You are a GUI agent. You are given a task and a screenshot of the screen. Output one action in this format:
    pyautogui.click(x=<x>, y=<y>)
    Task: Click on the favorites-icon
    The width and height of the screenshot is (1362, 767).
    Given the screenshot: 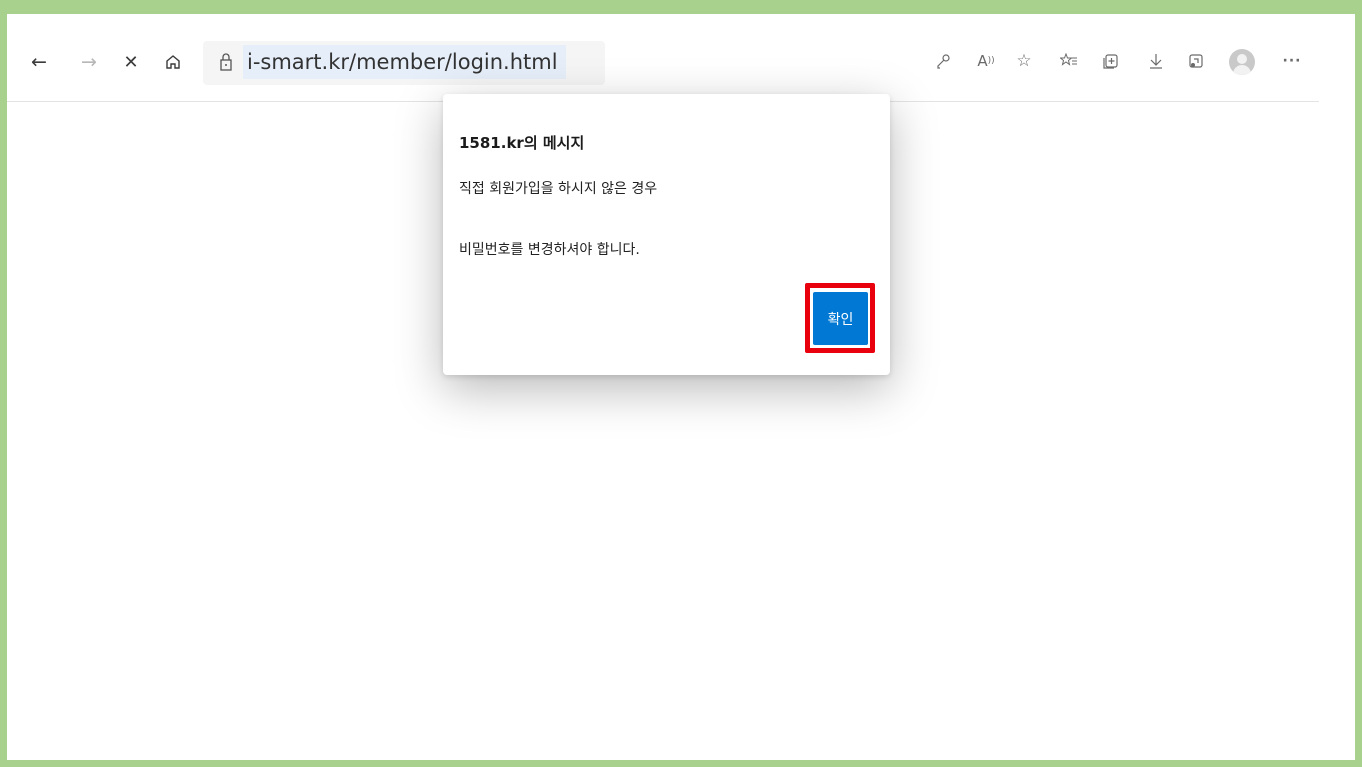 What is the action you would take?
    pyautogui.click(x=1069, y=61)
    